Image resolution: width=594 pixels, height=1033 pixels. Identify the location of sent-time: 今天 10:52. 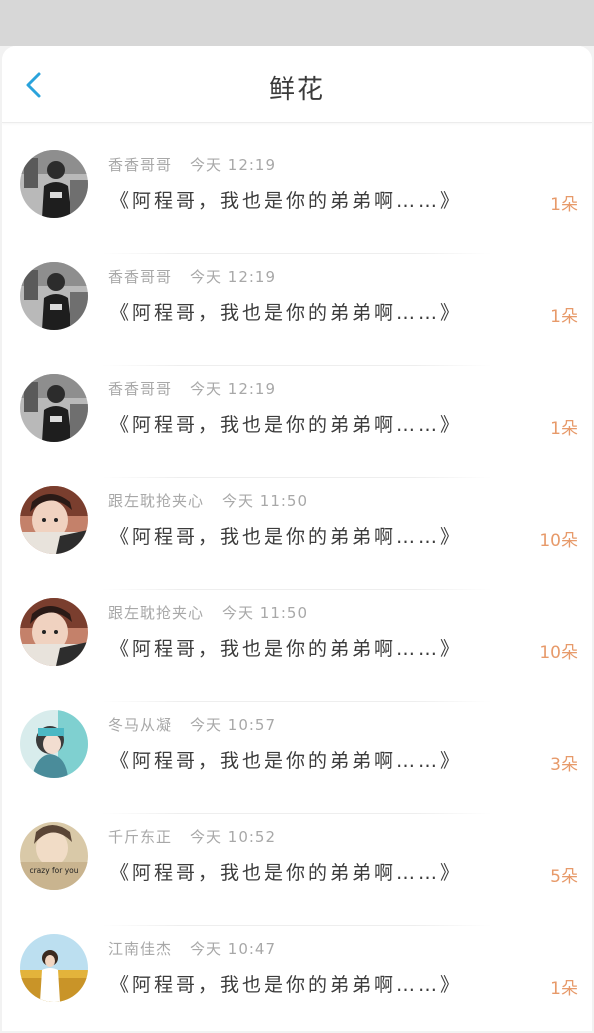
(233, 837).